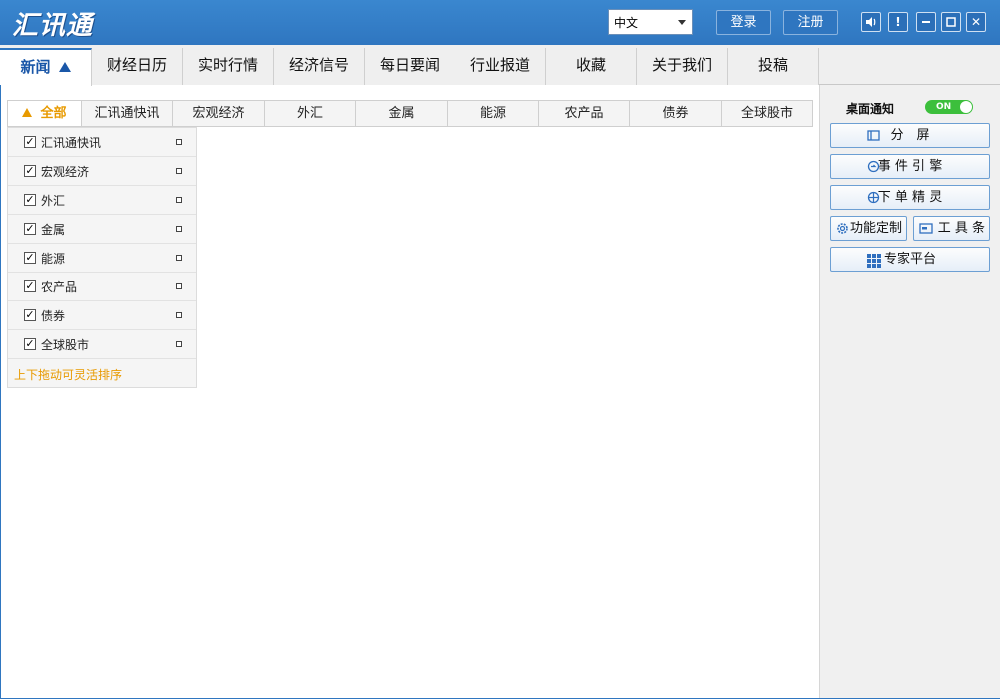 The width and height of the screenshot is (1000, 699). I want to click on volume-icon, so click(871, 22).